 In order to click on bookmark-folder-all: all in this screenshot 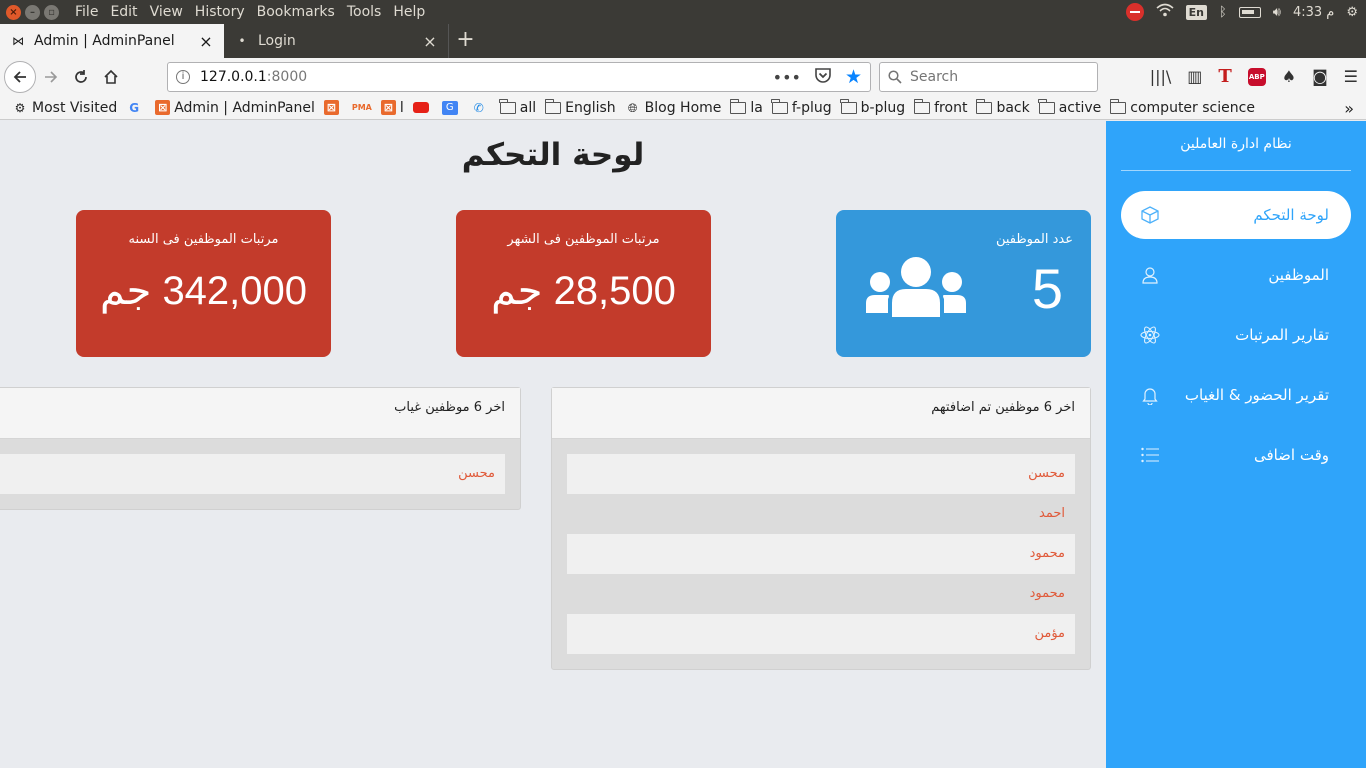, I will do `click(517, 107)`.